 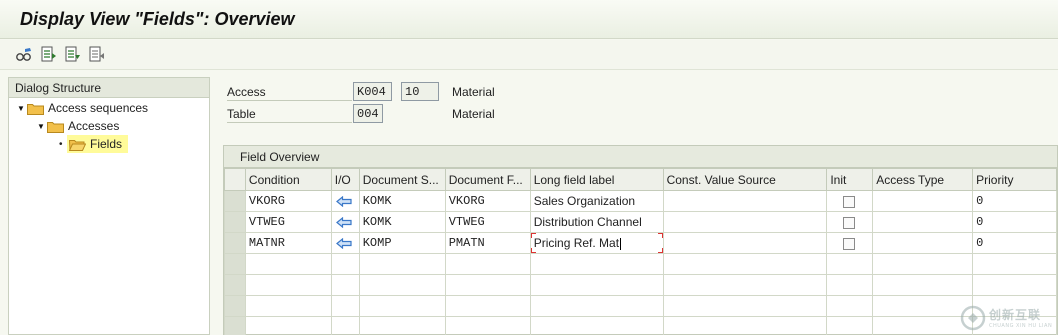 I want to click on document-structure-cell: KOMP, so click(x=402, y=243).